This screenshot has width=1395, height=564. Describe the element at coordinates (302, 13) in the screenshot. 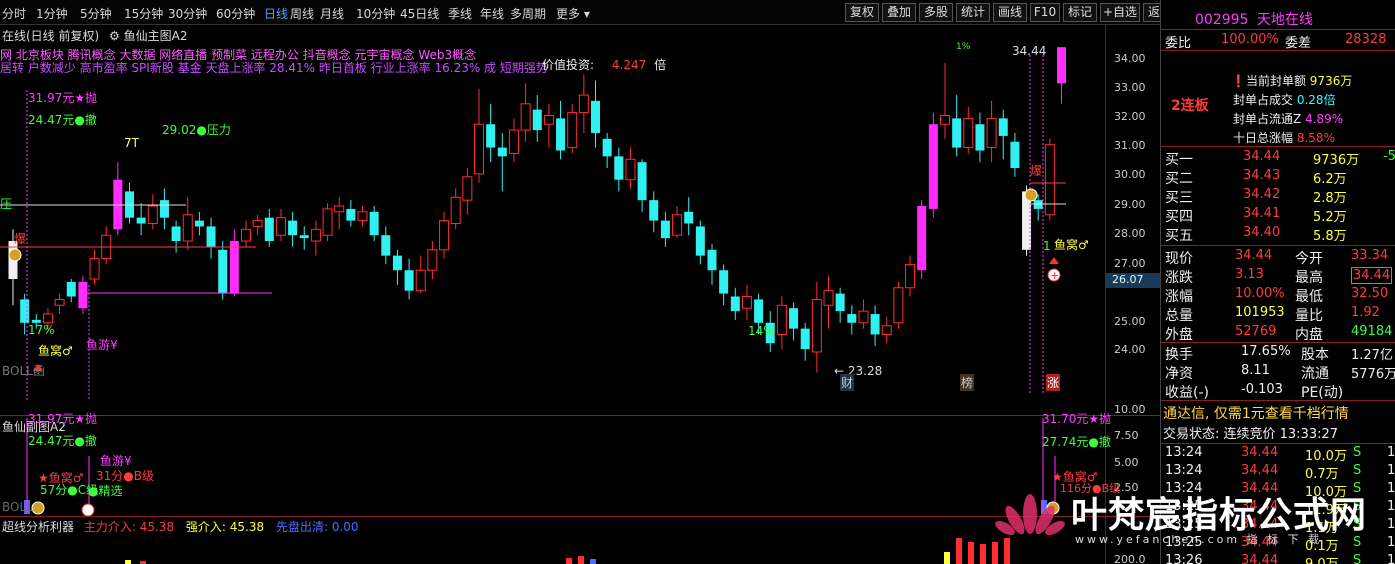

I see `period-tab-7: 周线` at that location.